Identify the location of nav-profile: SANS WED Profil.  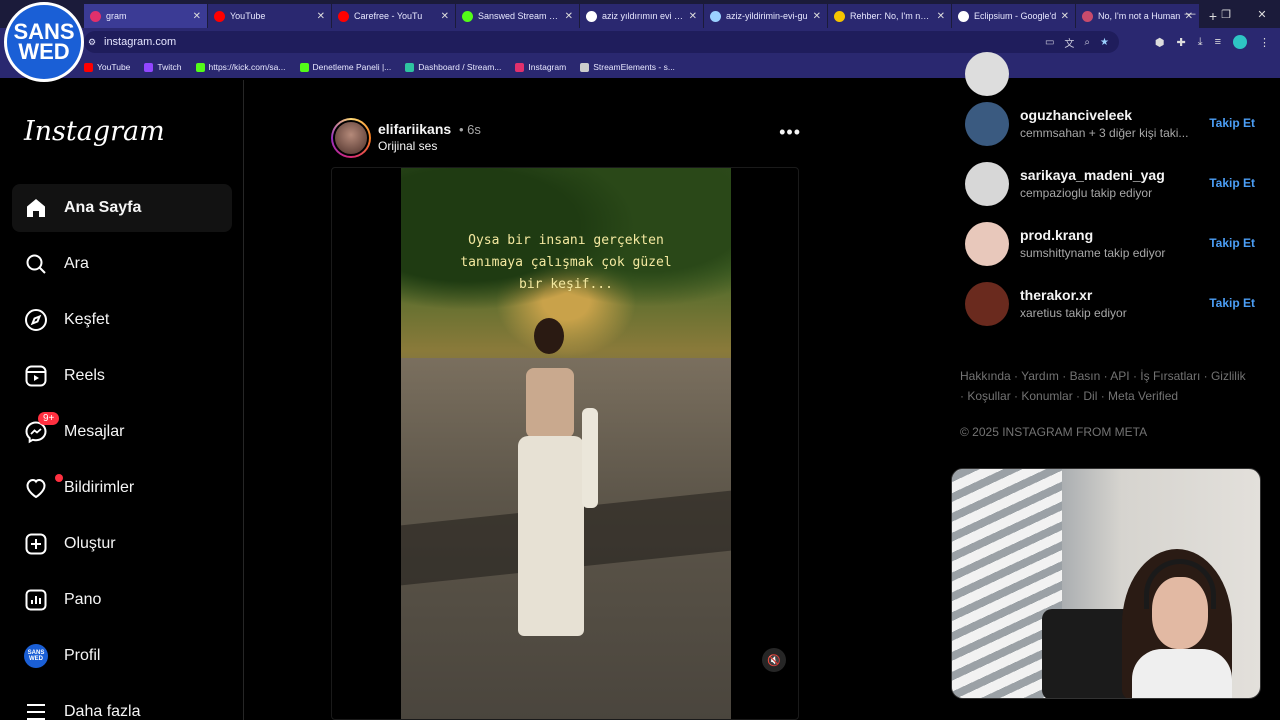
(122, 656).